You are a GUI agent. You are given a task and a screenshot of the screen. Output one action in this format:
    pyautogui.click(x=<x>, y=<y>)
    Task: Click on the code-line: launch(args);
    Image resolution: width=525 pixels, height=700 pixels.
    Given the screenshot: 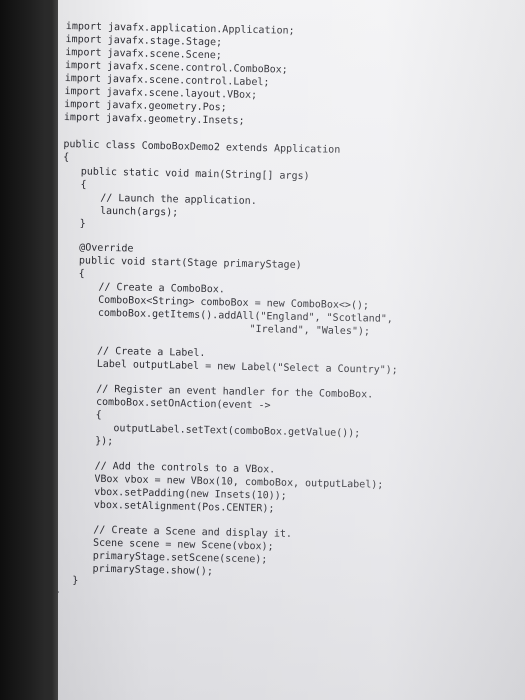 What is the action you would take?
    pyautogui.click(x=139, y=212)
    